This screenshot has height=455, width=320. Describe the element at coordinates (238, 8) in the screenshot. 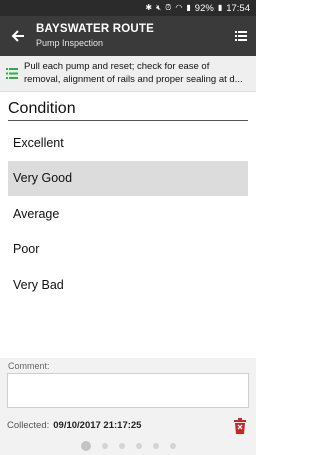

I see `clock: 17:54` at that location.